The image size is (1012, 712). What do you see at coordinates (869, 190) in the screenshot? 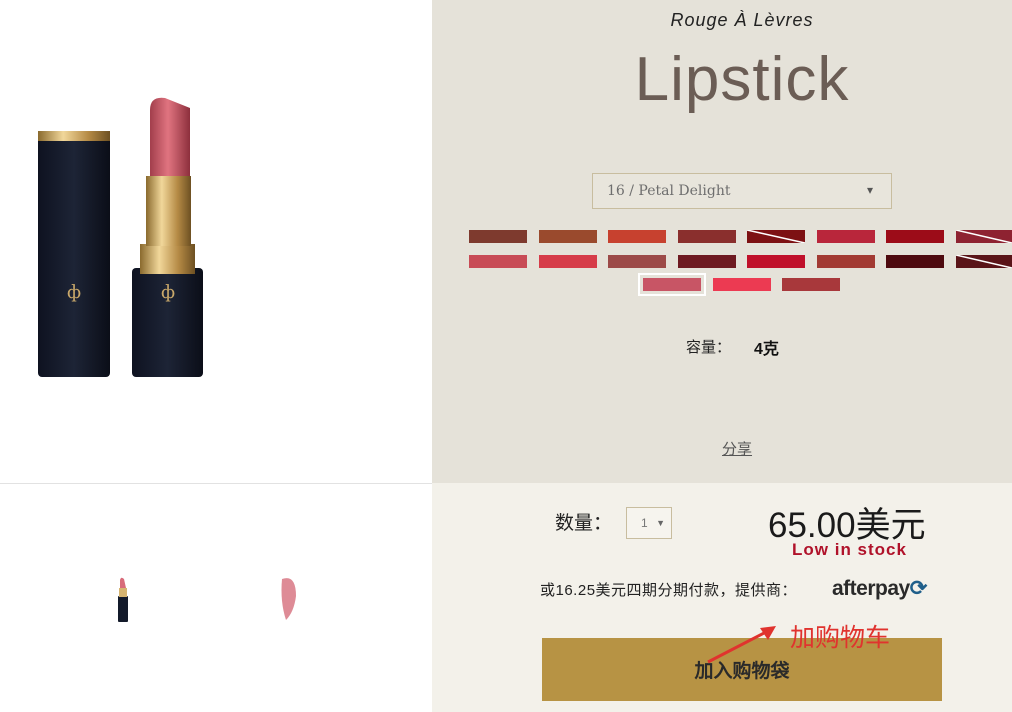
I see `chevron-down-icon: ▾` at bounding box center [869, 190].